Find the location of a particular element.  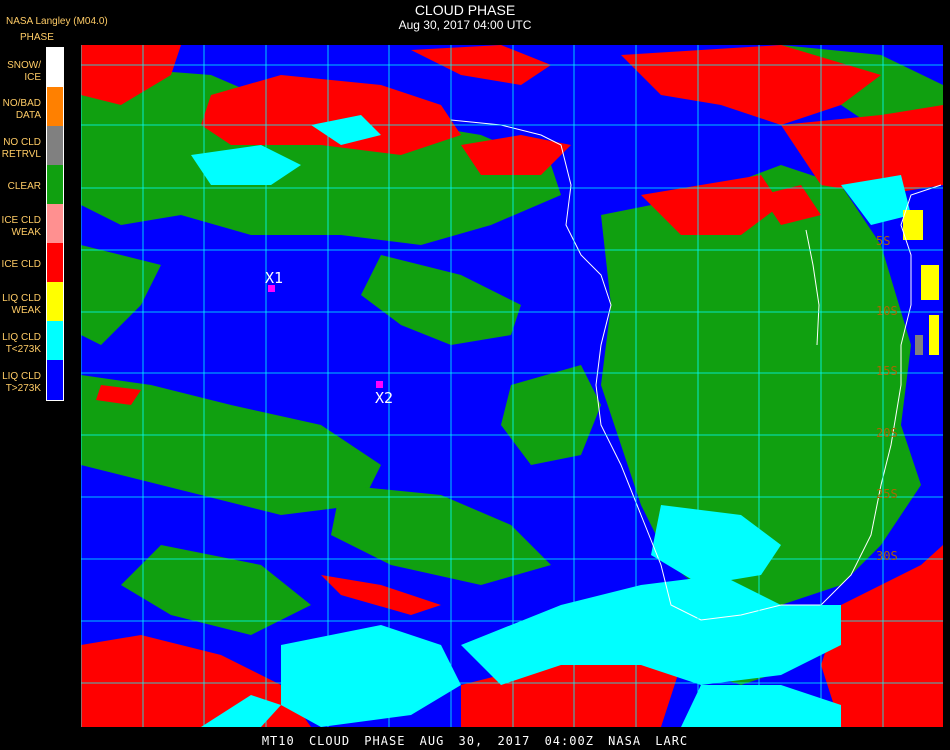

lat-label-5s: 5S is located at coordinates (883, 241).